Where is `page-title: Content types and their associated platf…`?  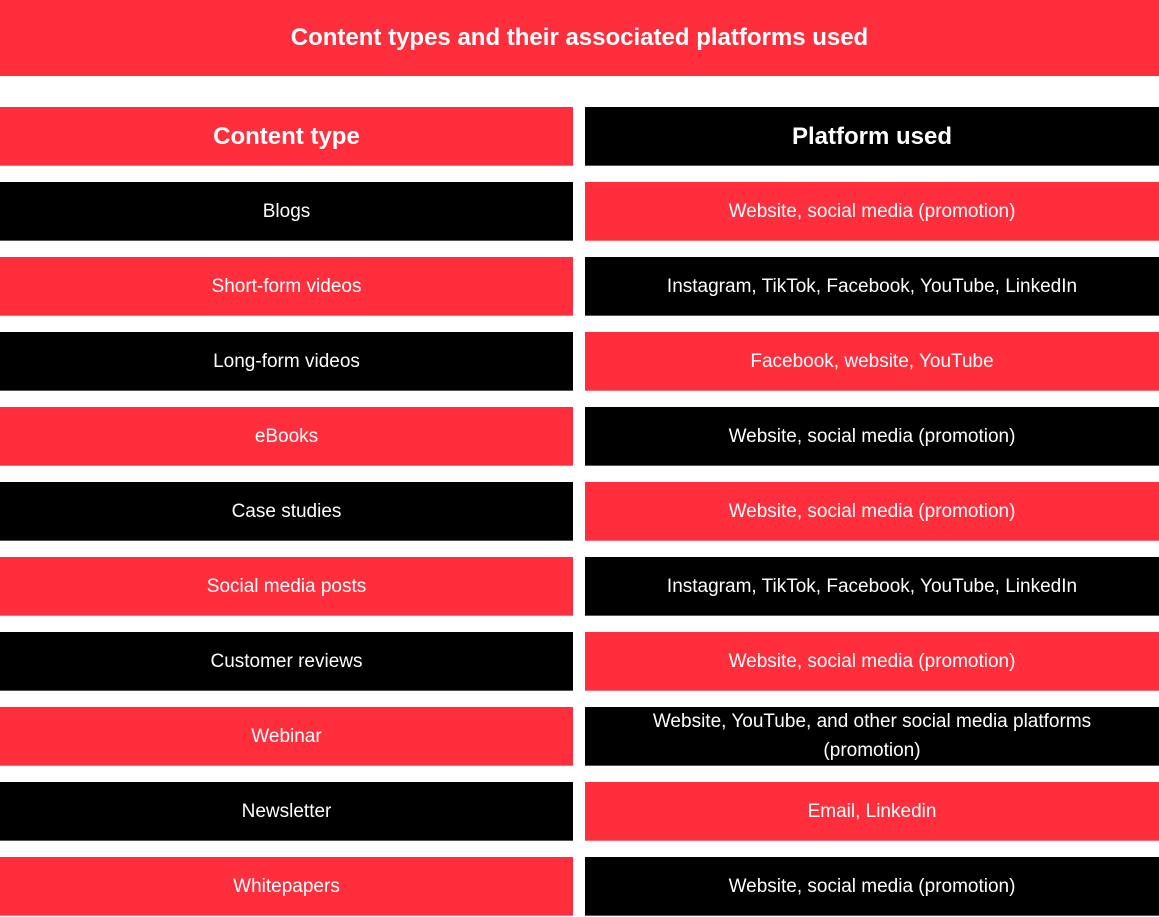 page-title: Content types and their associated platf… is located at coordinates (579, 38).